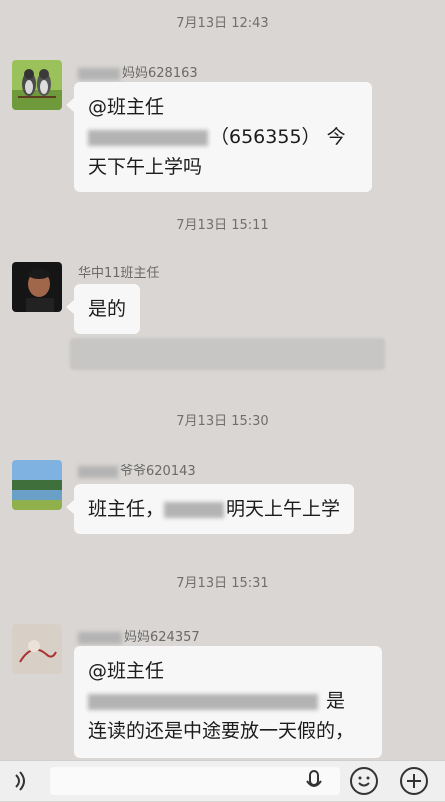 The width and height of the screenshot is (445, 802). Describe the element at coordinates (137, 469) in the screenshot. I see `sender-name: 爷爷620143` at that location.